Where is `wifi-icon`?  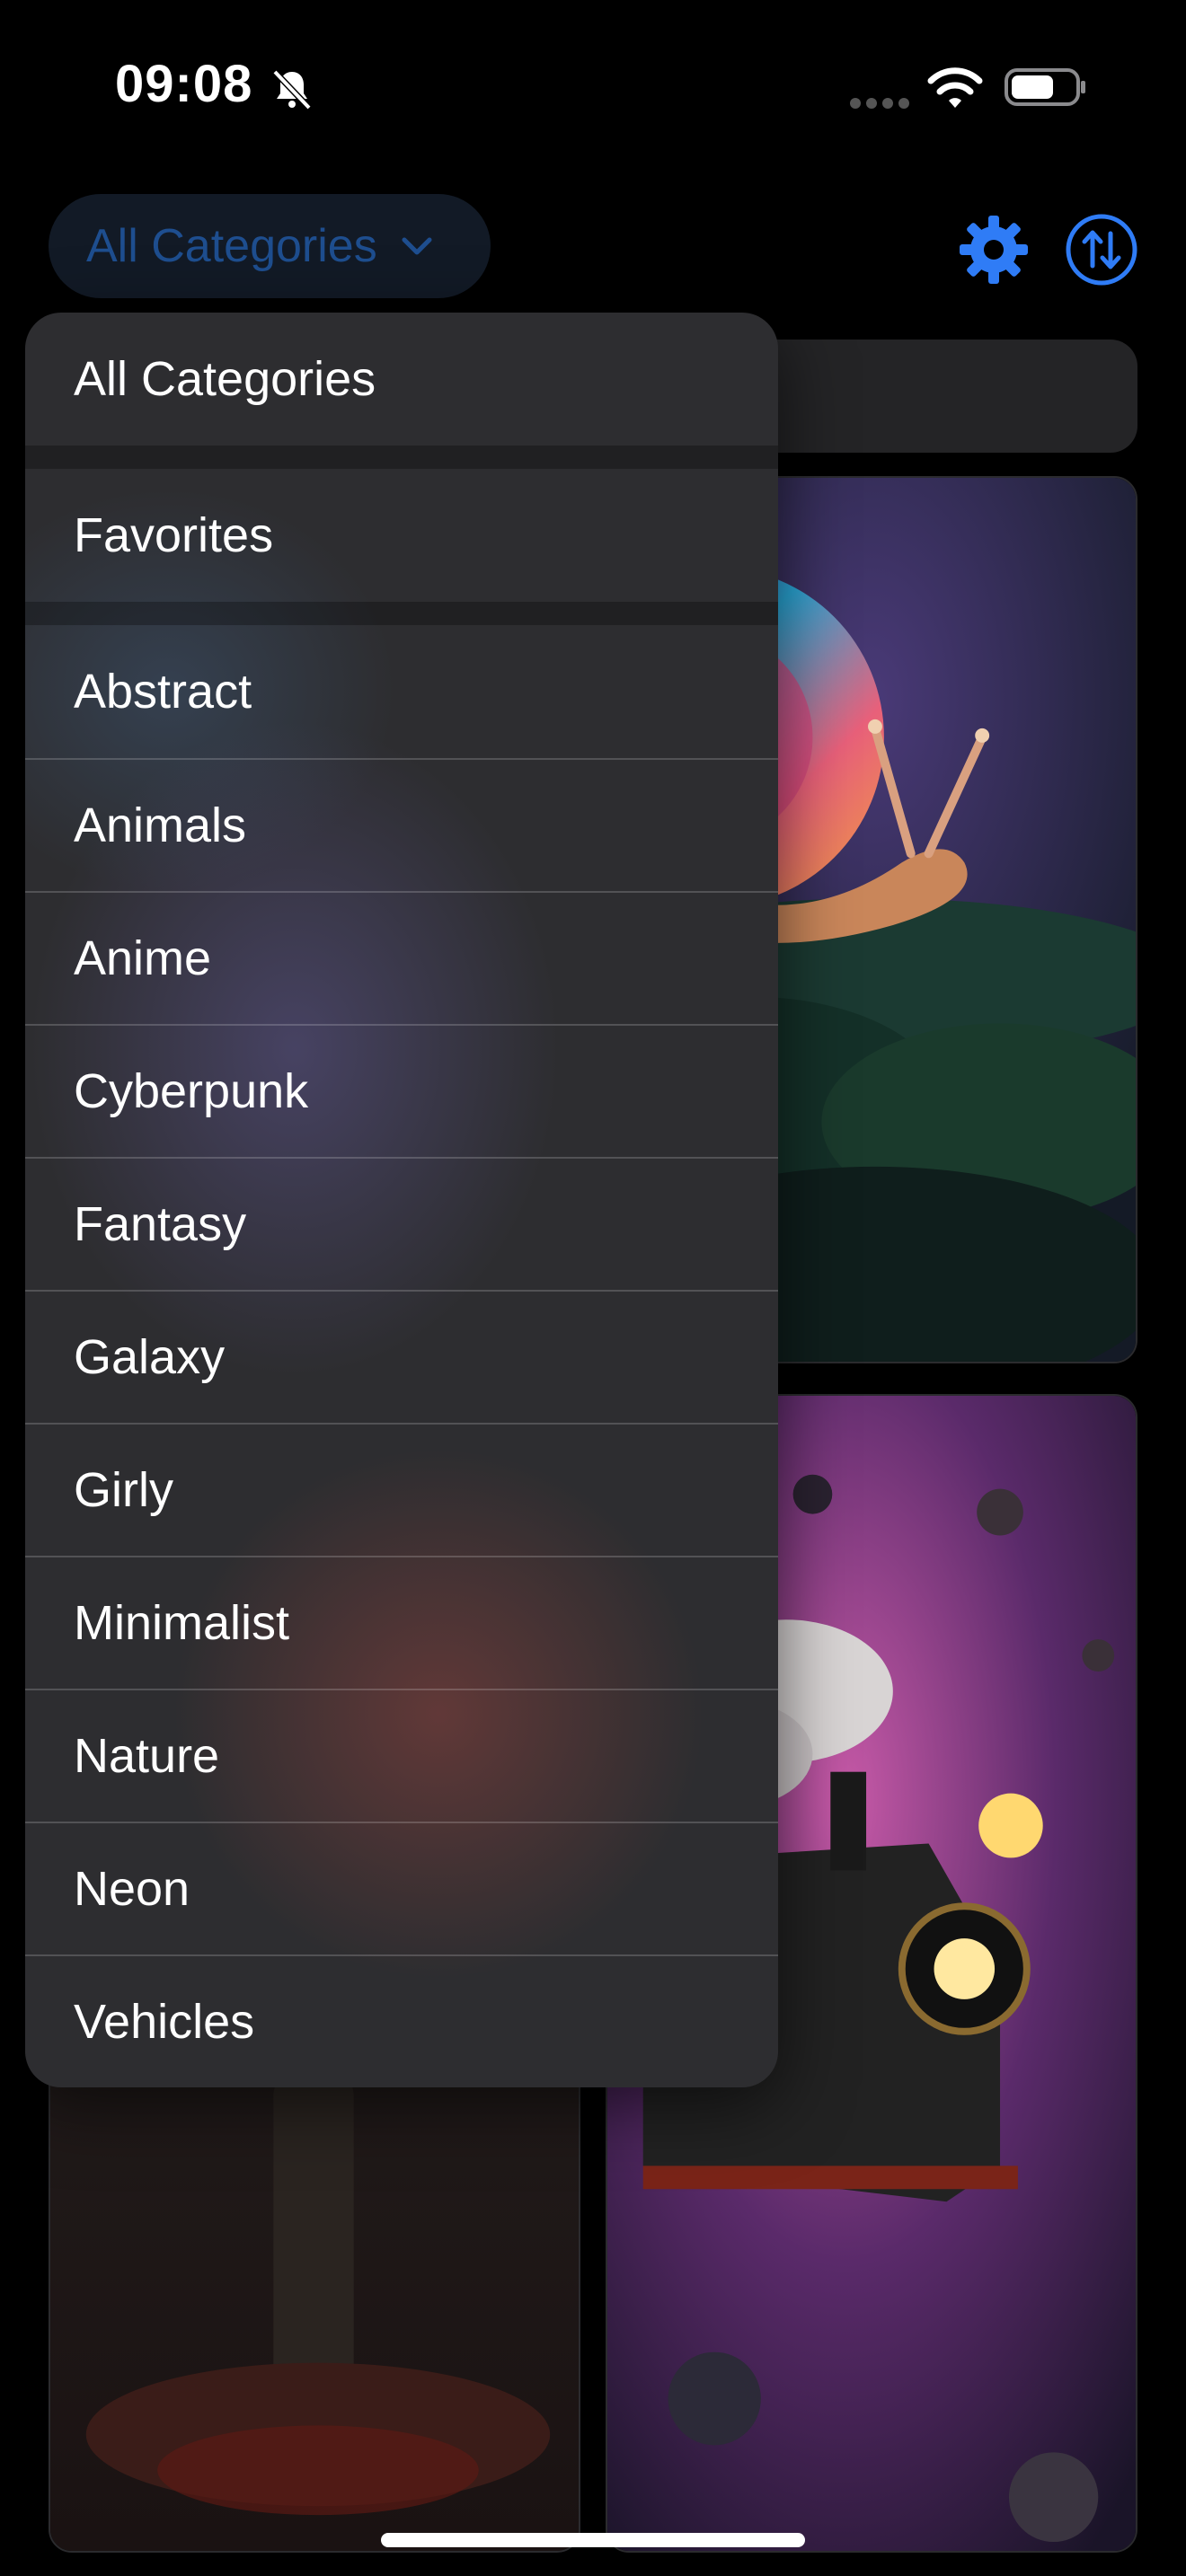 wifi-icon is located at coordinates (955, 87).